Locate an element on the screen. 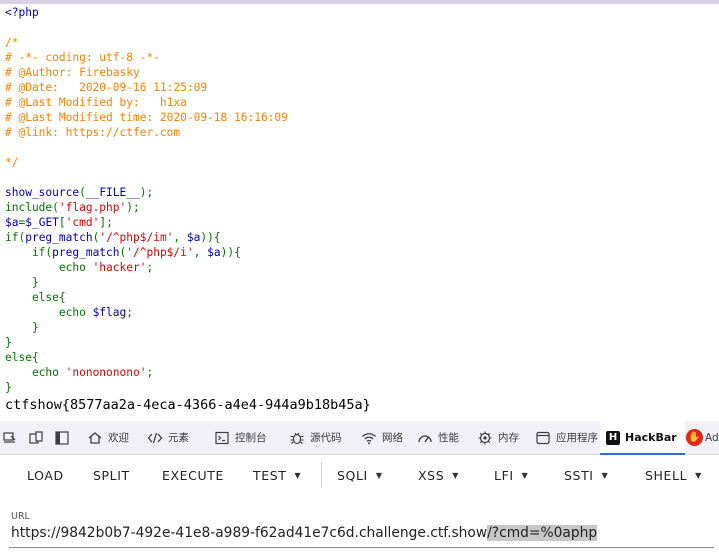 Image resolution: width=719 pixels, height=553 pixels. tab-性能: 性能 is located at coordinates (437, 437).